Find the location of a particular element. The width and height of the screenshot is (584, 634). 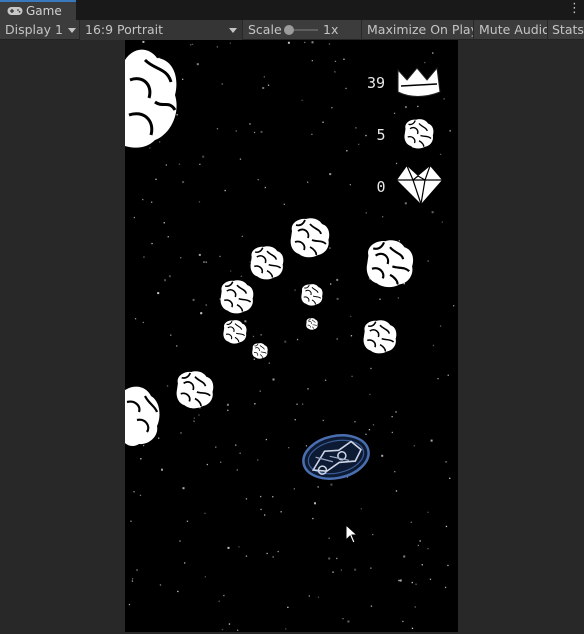

more-options-icon: ⋮ is located at coordinates (574, 10).